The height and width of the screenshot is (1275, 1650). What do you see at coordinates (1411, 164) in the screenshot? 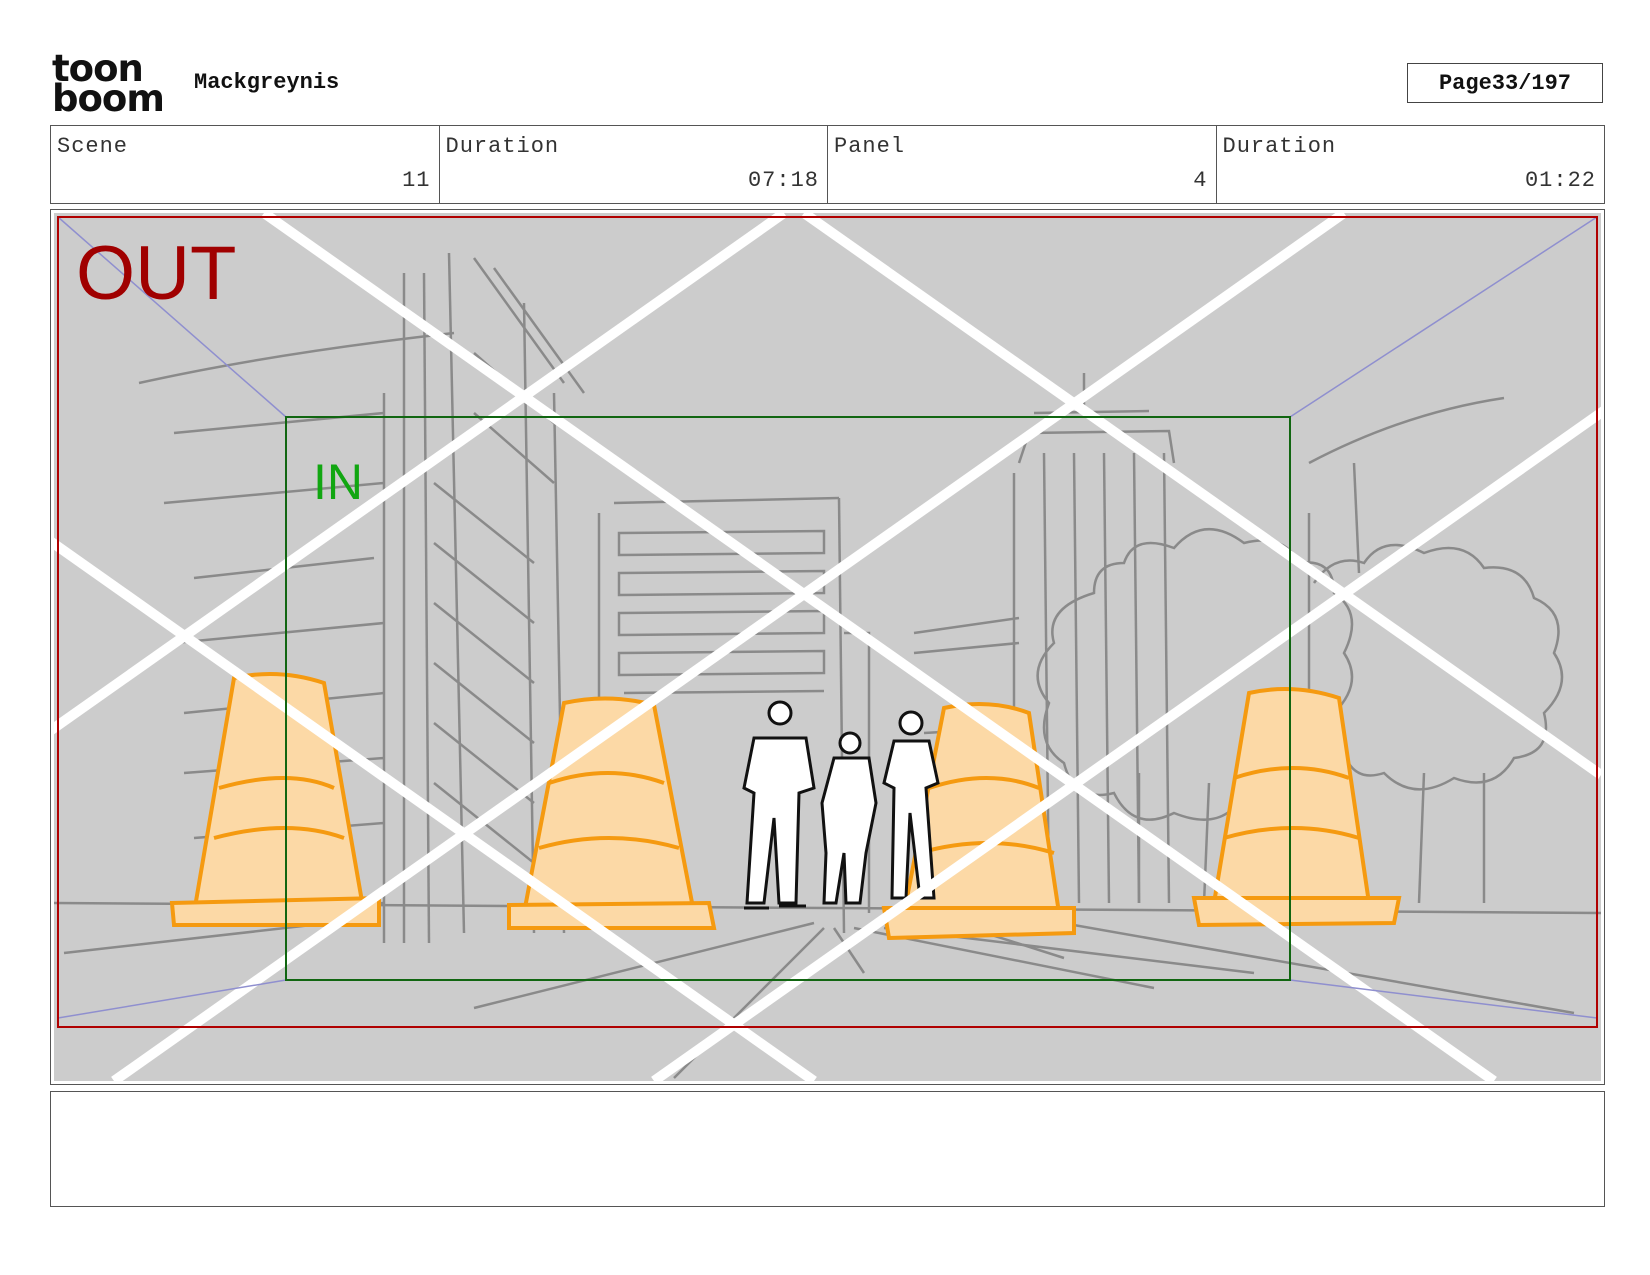
I see `panel-duration-cell: Duration 01:22` at bounding box center [1411, 164].